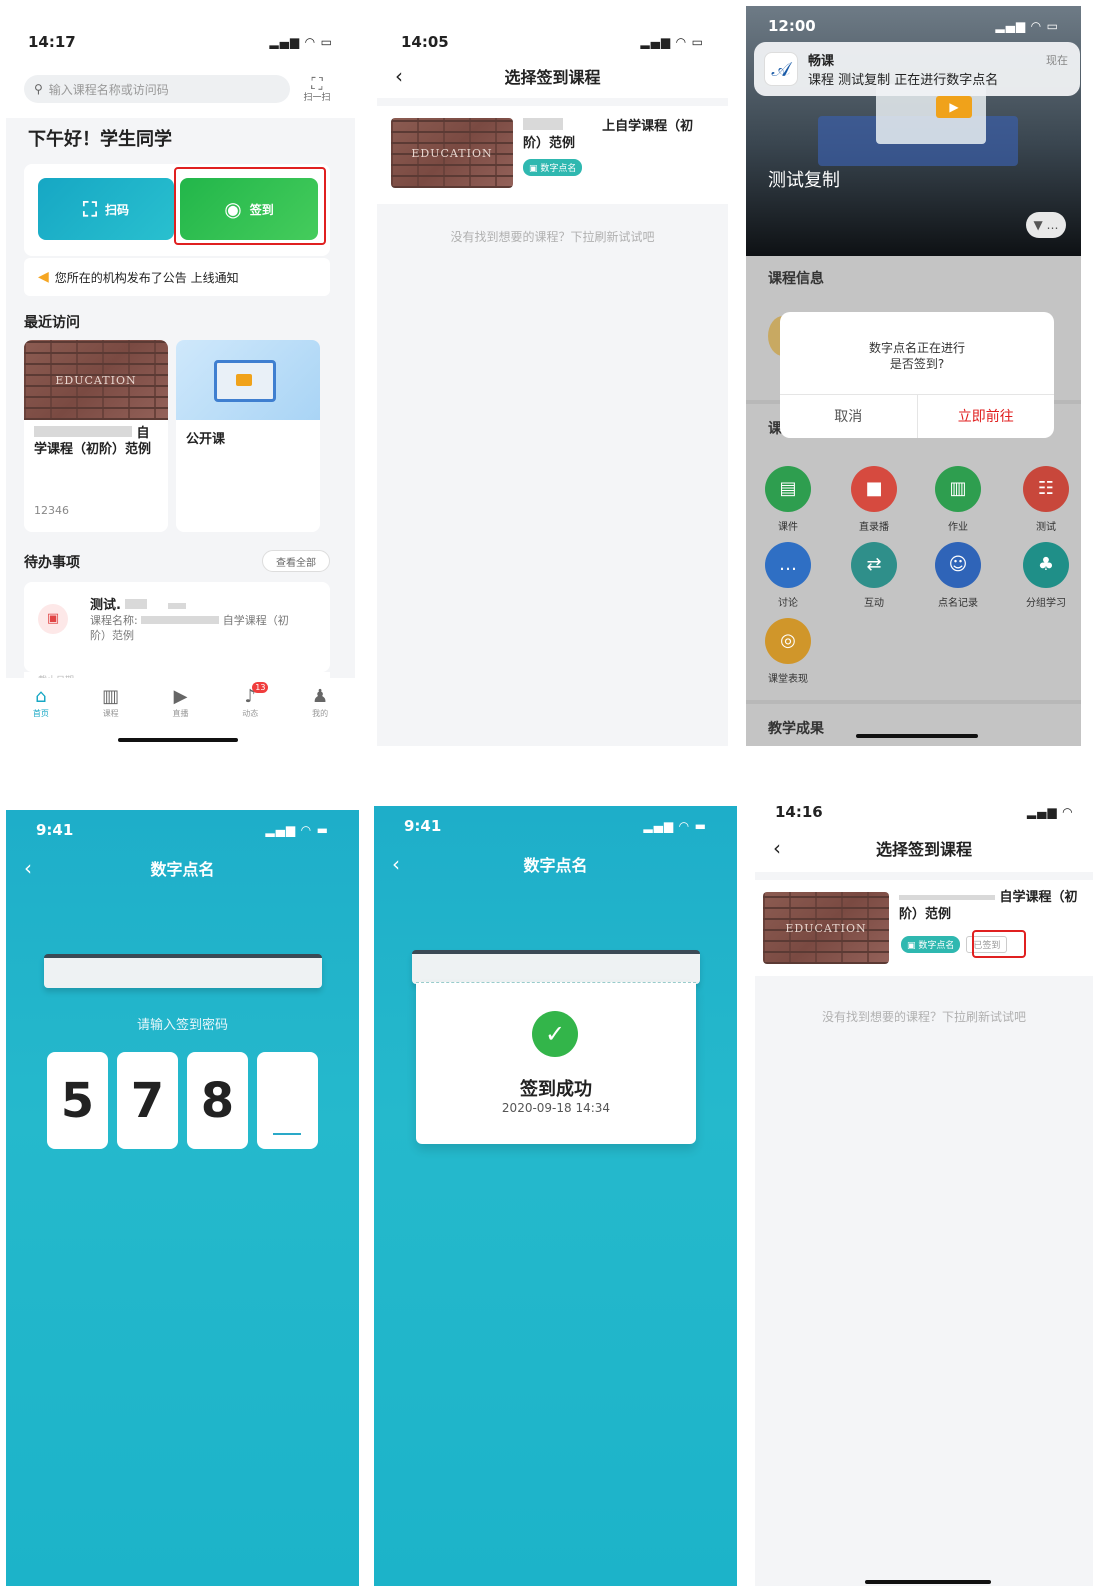  I want to click on card1-title: 学课程（初阶）范例, so click(93, 450).